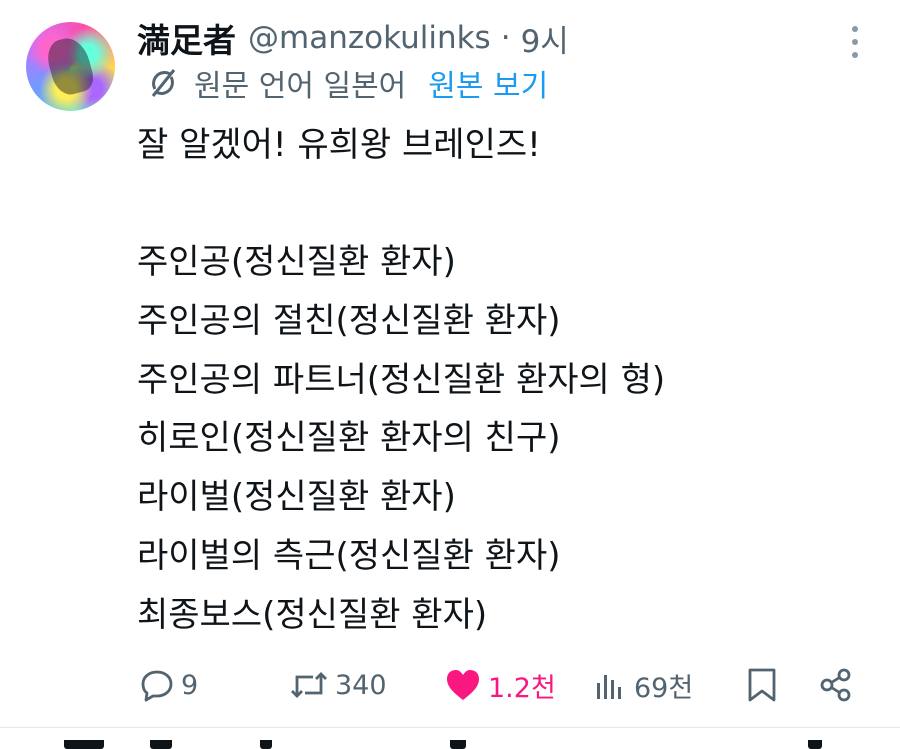 Image resolution: width=900 pixels, height=749 pixels. Describe the element at coordinates (186, 38) in the screenshot. I see `author-name: 満足者` at that location.